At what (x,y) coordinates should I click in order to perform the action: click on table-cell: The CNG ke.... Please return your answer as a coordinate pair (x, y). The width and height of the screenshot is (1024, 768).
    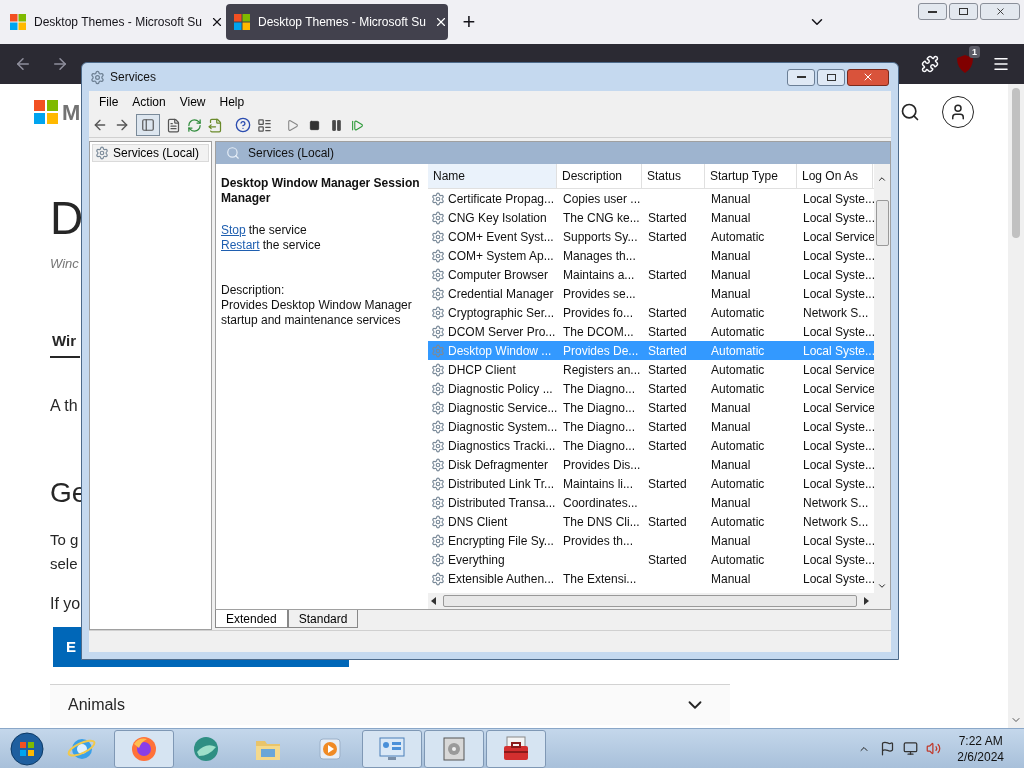
    Looking at the image, I should click on (601, 217).